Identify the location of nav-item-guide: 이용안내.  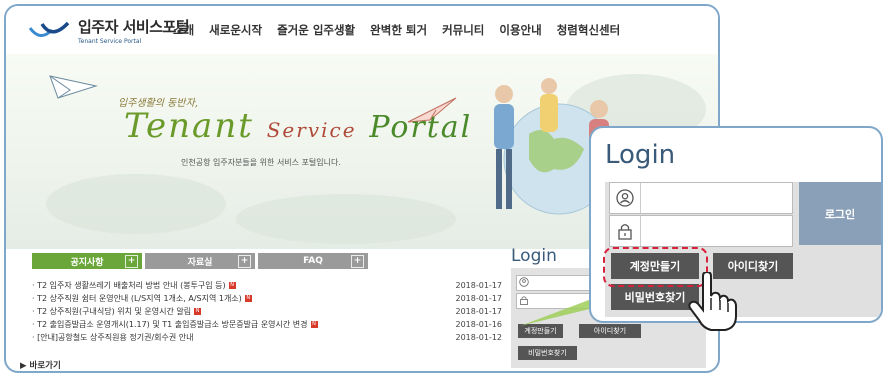
(520, 30).